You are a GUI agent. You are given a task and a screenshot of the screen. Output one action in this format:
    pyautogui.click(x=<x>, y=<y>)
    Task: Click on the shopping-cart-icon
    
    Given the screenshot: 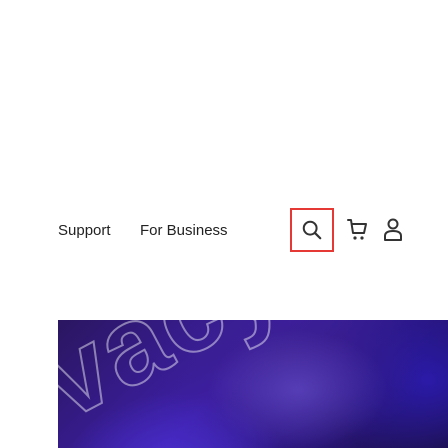 What is the action you would take?
    pyautogui.click(x=357, y=229)
    